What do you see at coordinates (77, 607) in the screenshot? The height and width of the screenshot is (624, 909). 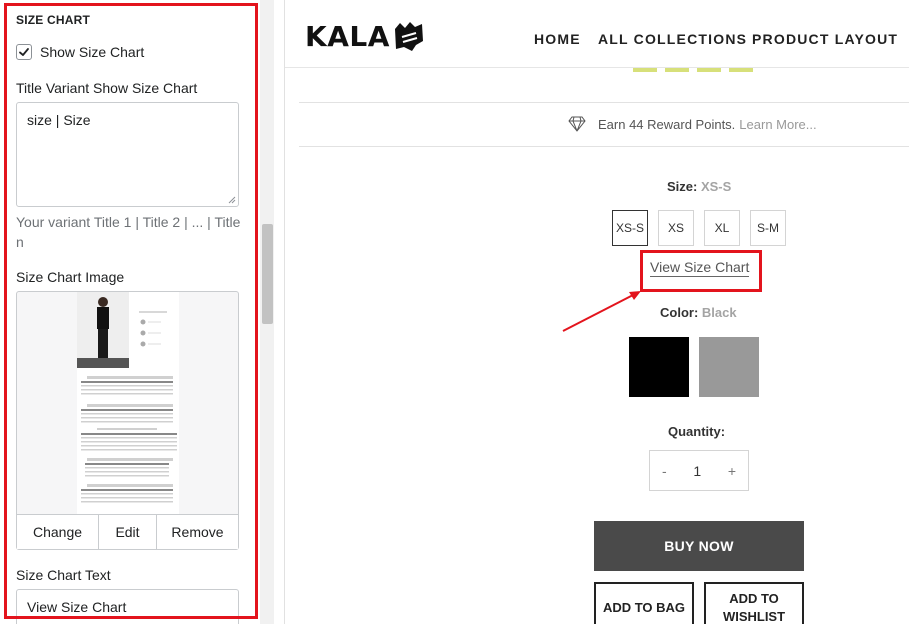 I see `size-chart-text-value: View Size Chart` at bounding box center [77, 607].